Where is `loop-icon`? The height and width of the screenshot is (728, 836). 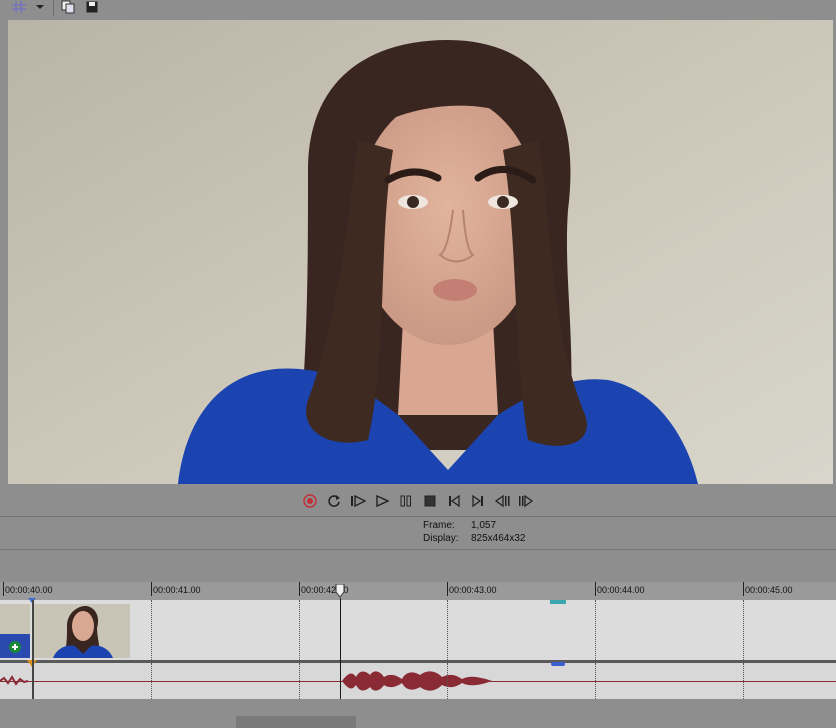 loop-icon is located at coordinates (334, 501).